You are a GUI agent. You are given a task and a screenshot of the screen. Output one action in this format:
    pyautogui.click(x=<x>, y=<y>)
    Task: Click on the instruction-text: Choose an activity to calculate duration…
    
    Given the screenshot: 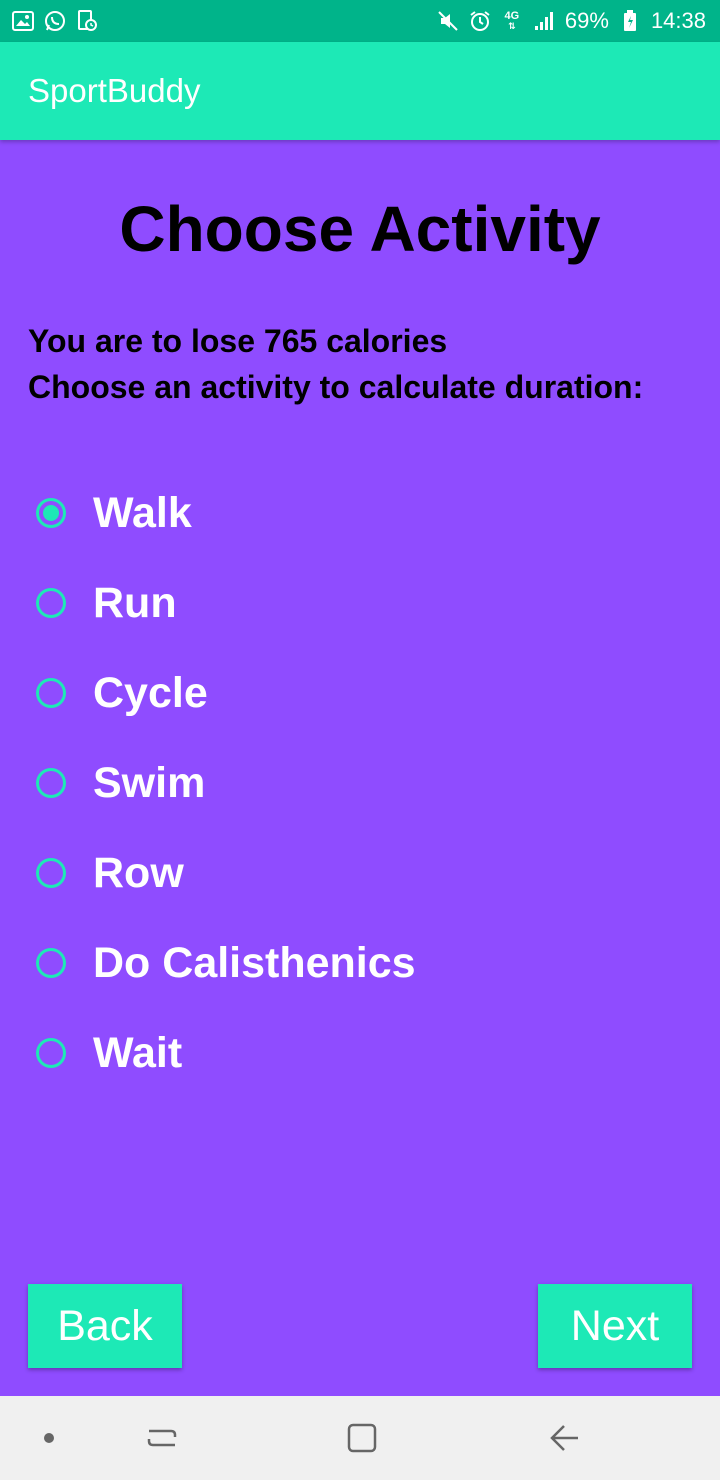 What is the action you would take?
    pyautogui.click(x=336, y=387)
    